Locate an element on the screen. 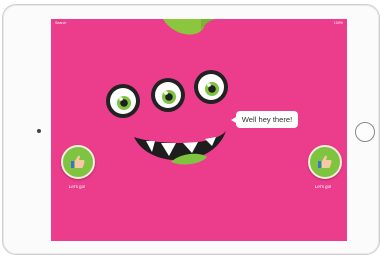 Image resolution: width=381 pixels, height=257 pixels. speech-bubble: Well hey there! is located at coordinates (264, 119).